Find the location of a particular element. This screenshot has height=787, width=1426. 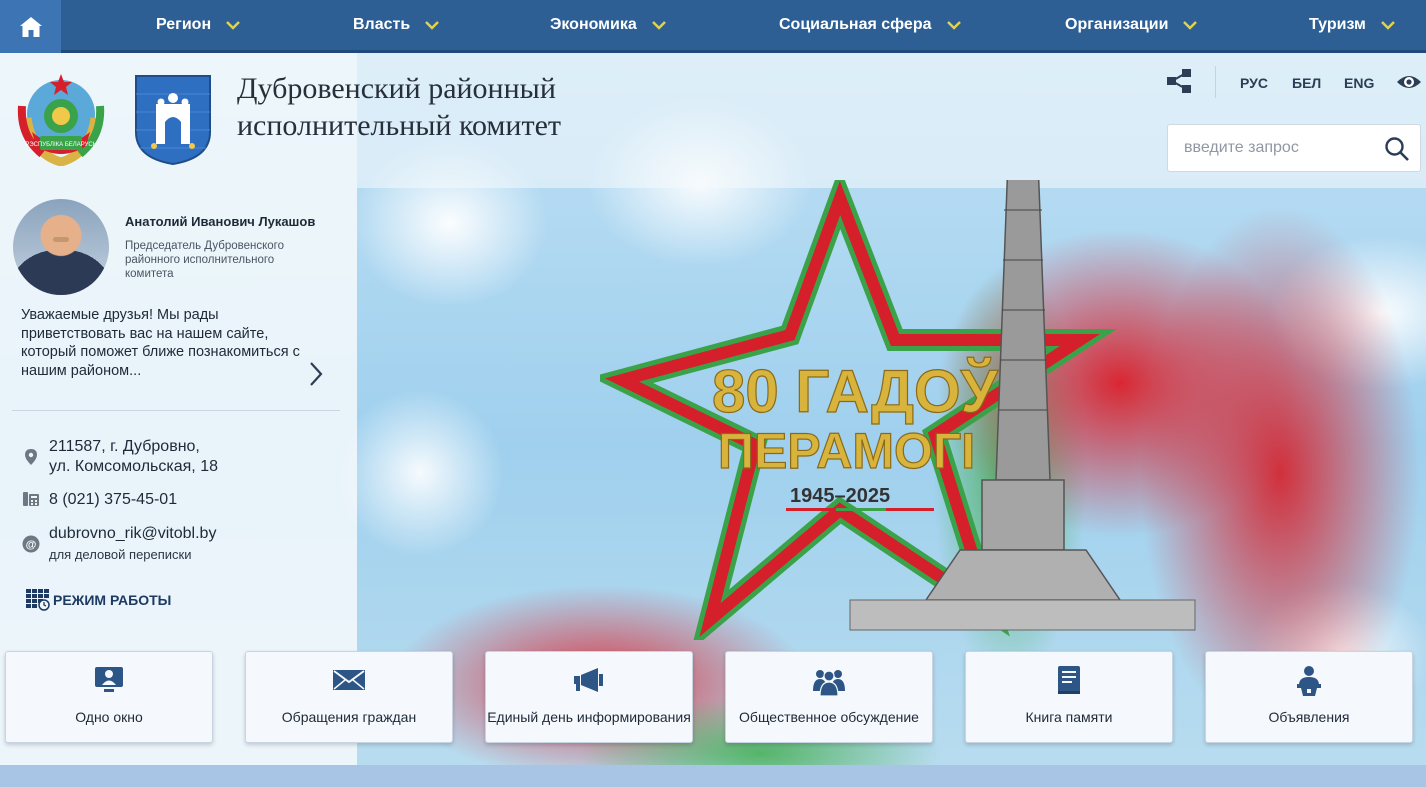

banner-line2: ПЕРАМОГІ is located at coordinates (846, 451).